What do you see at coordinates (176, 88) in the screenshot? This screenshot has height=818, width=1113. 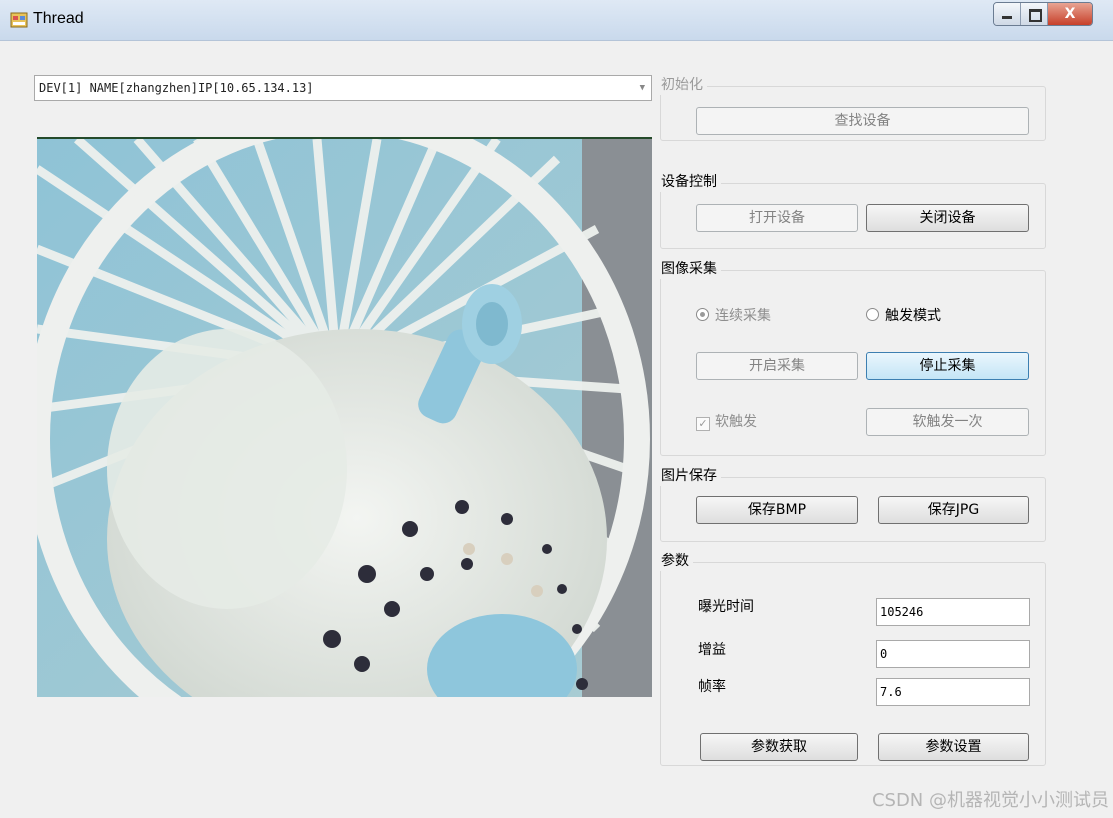 I see `device-select-value: DEV[1] NAME[zhangzhen]IP[10.65.134.13]` at bounding box center [176, 88].